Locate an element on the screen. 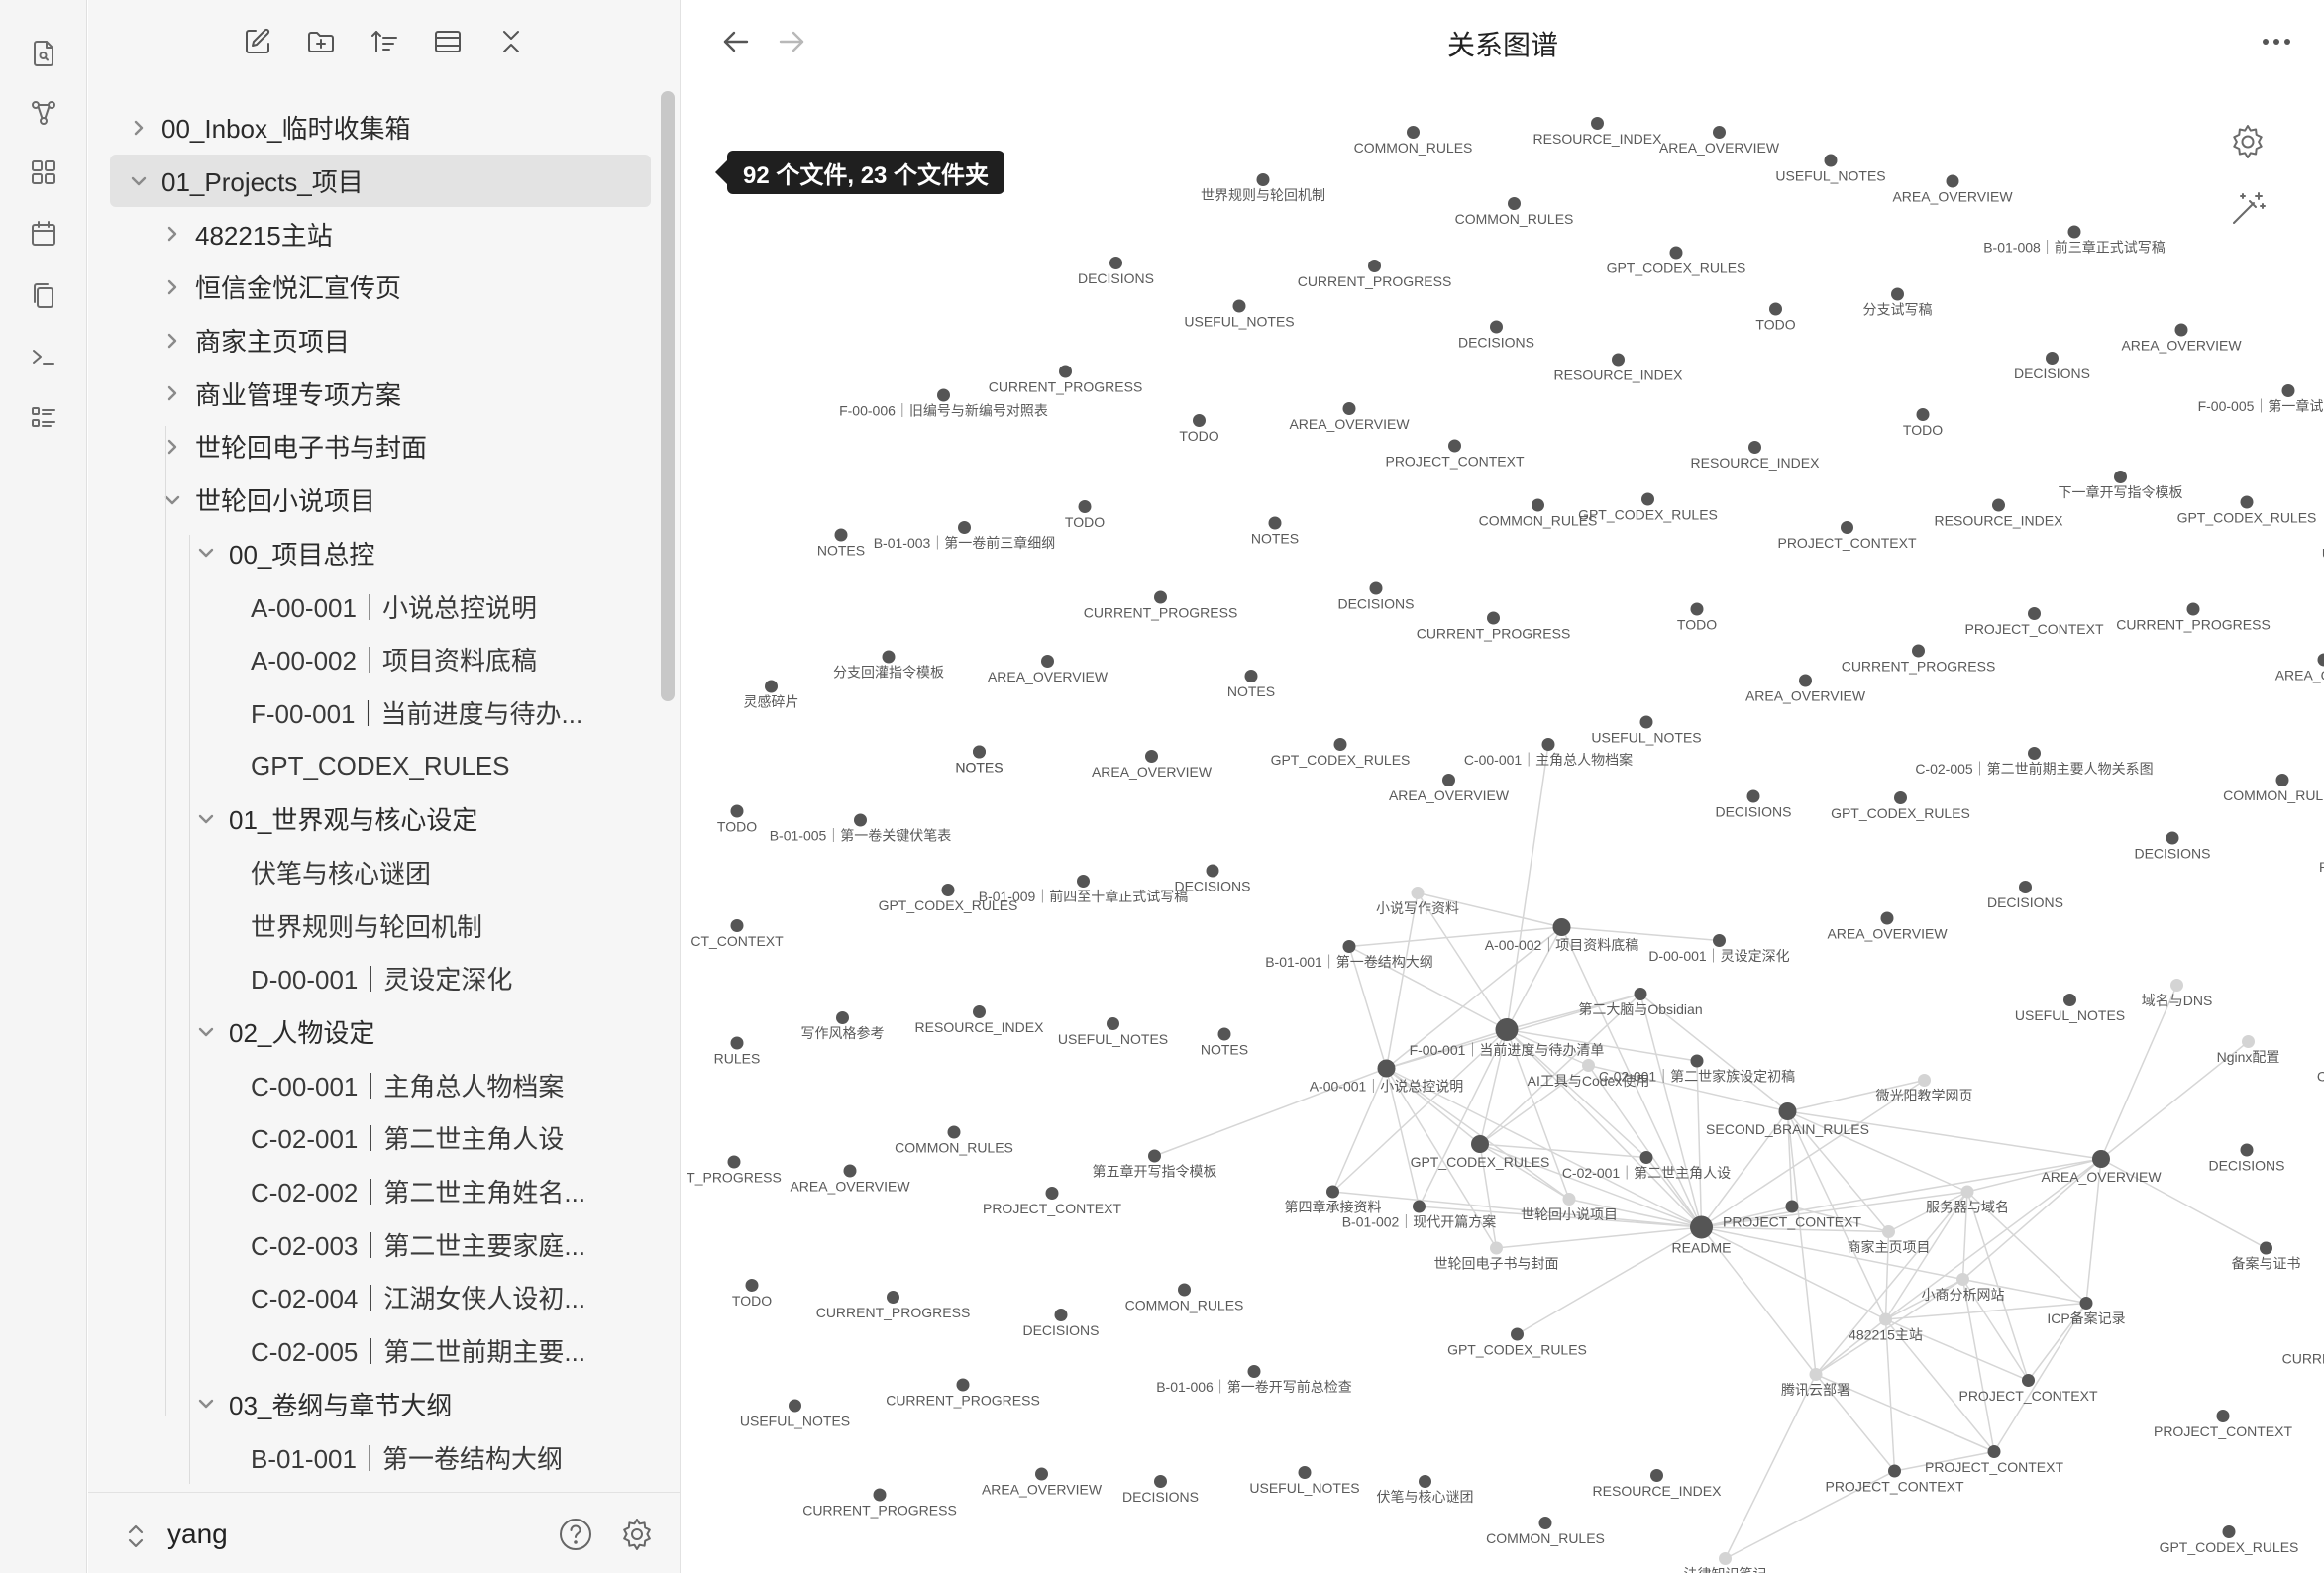 Image resolution: width=2324 pixels, height=1573 pixels. graph-node: AREA_OVERVI is located at coordinates (2300, 668).